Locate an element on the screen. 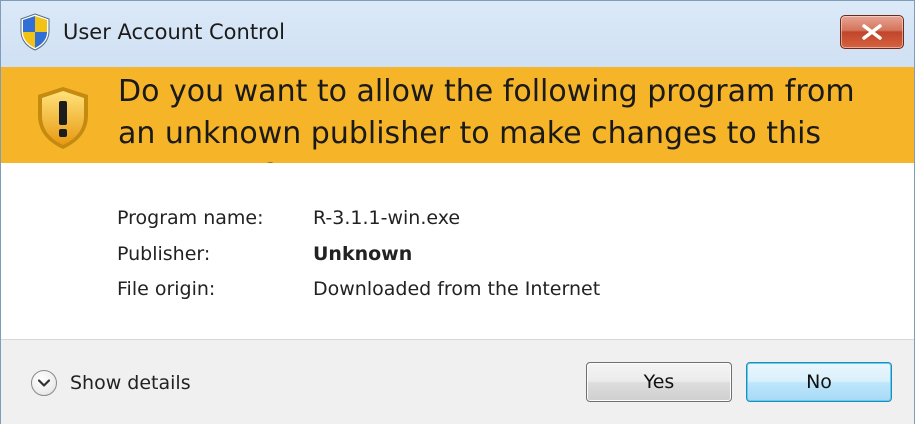  close-icon is located at coordinates (872, 32).